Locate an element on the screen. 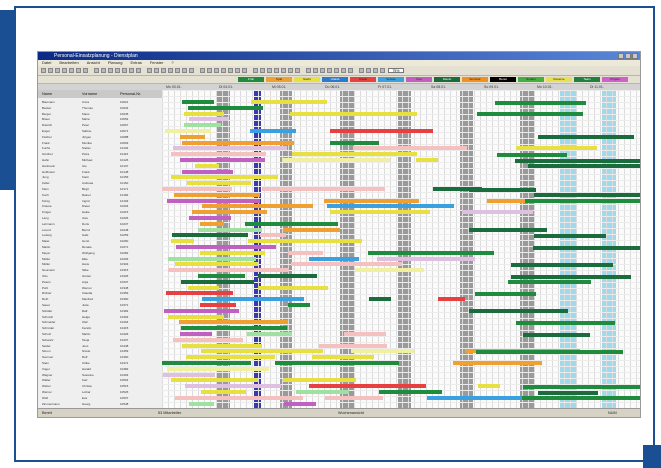 The image size is (661, 468). maximize-icon is located at coordinates (628, 56).